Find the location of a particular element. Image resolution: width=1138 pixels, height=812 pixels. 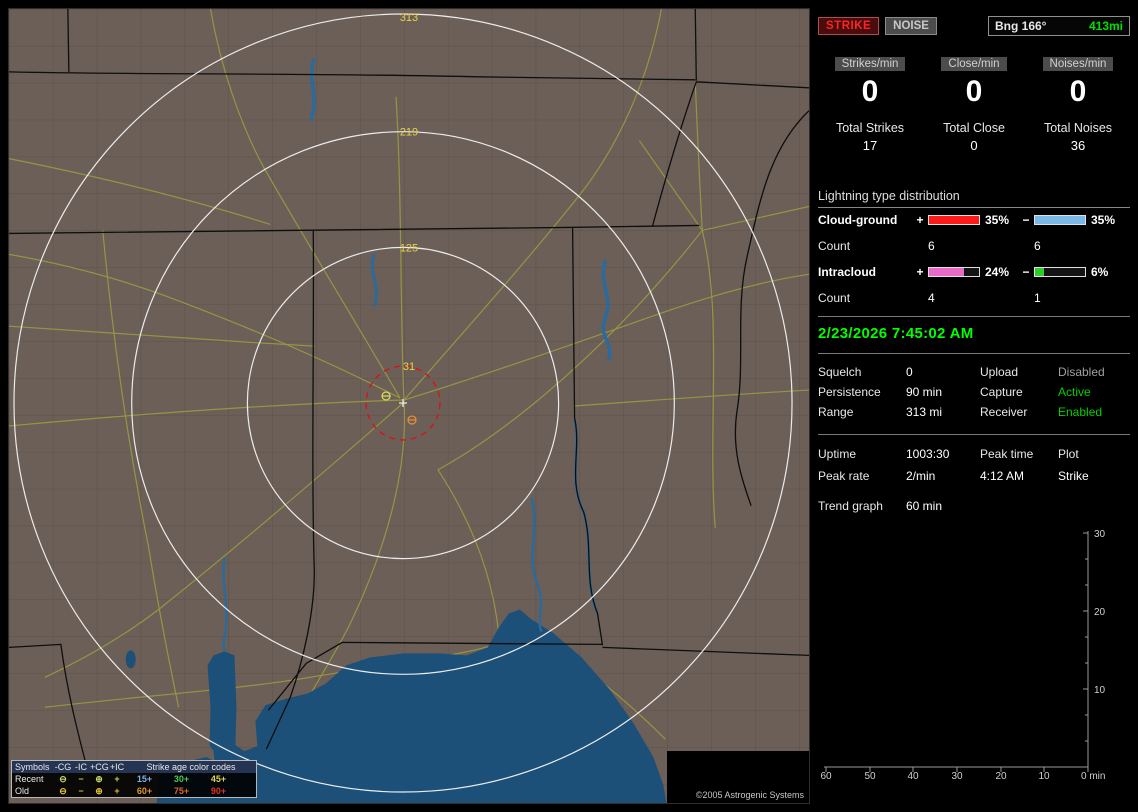

intracloud-count-row: Count 4 1 is located at coordinates (974, 298).